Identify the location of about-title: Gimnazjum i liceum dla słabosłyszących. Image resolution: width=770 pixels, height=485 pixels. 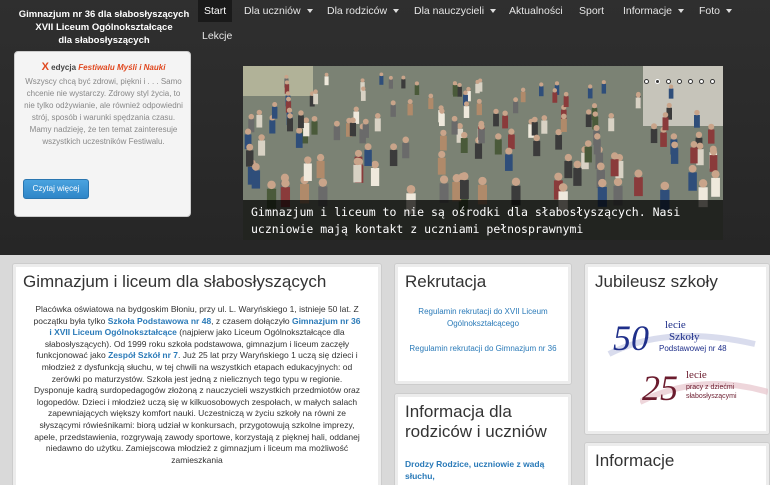
(175, 281).